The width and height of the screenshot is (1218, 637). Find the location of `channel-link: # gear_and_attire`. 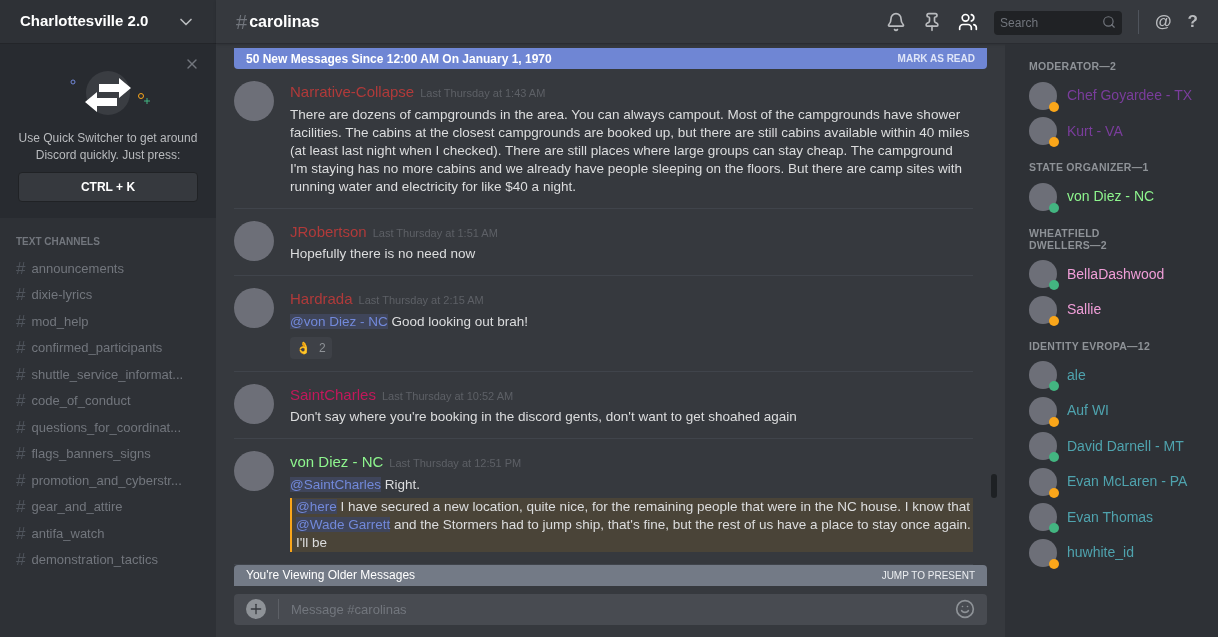

channel-link: # gear_and_attire is located at coordinates (108, 506).